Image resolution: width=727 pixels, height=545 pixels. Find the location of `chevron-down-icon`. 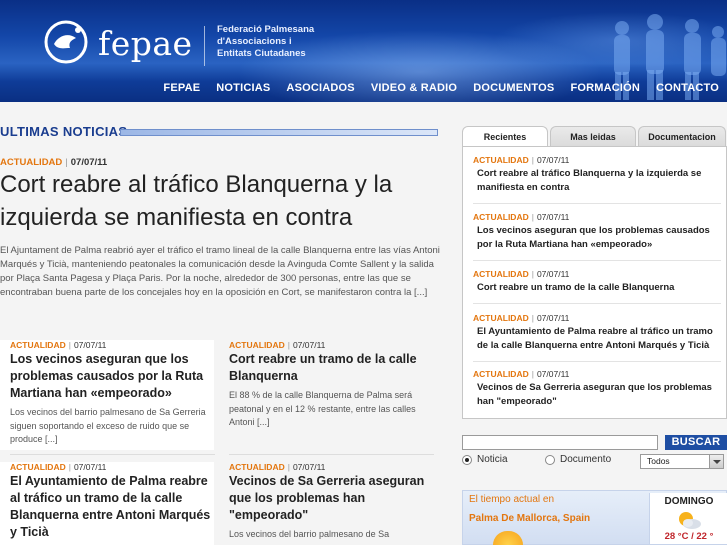

chevron-down-icon is located at coordinates (716, 461).